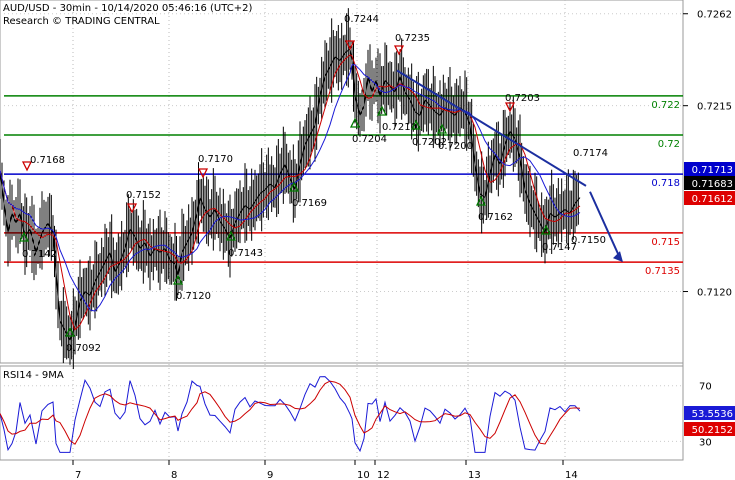 This screenshot has width=735, height=480. What do you see at coordinates (174, 475) in the screenshot?
I see `time-tick-label: 8` at bounding box center [174, 475].